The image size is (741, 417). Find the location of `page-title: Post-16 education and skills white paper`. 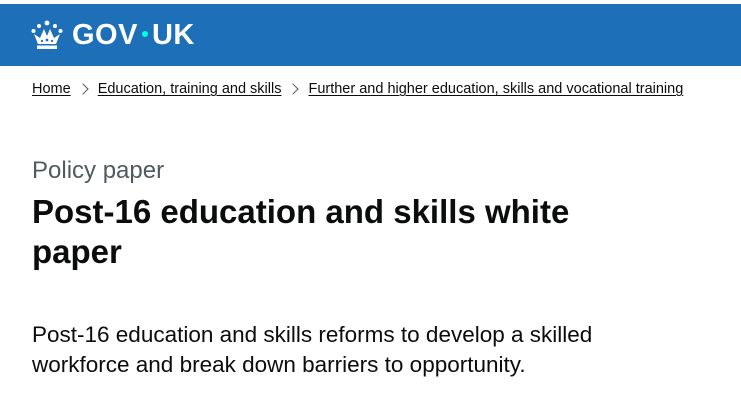

page-title: Post-16 education and skills white paper is located at coordinates (301, 231).